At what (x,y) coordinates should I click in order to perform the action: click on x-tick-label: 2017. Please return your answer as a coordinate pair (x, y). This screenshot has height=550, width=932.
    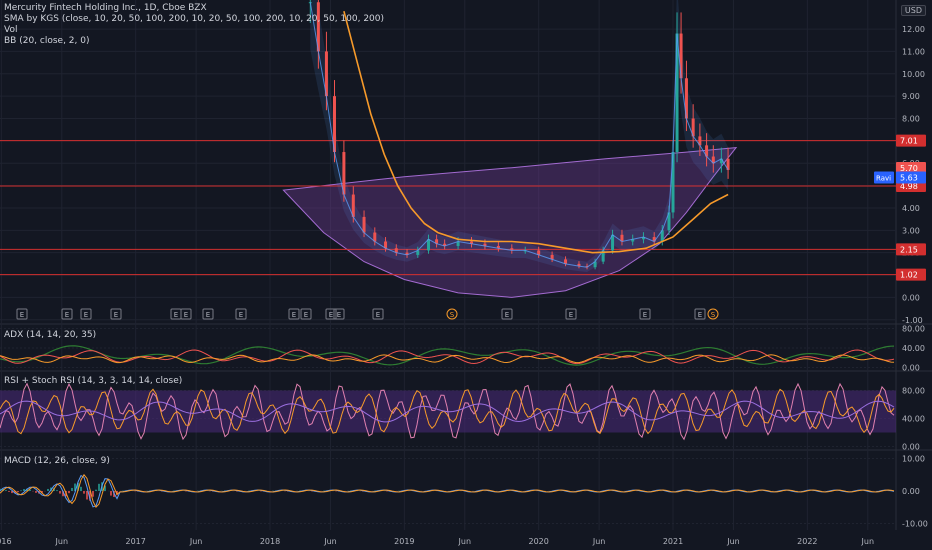
    Looking at the image, I should click on (135, 541).